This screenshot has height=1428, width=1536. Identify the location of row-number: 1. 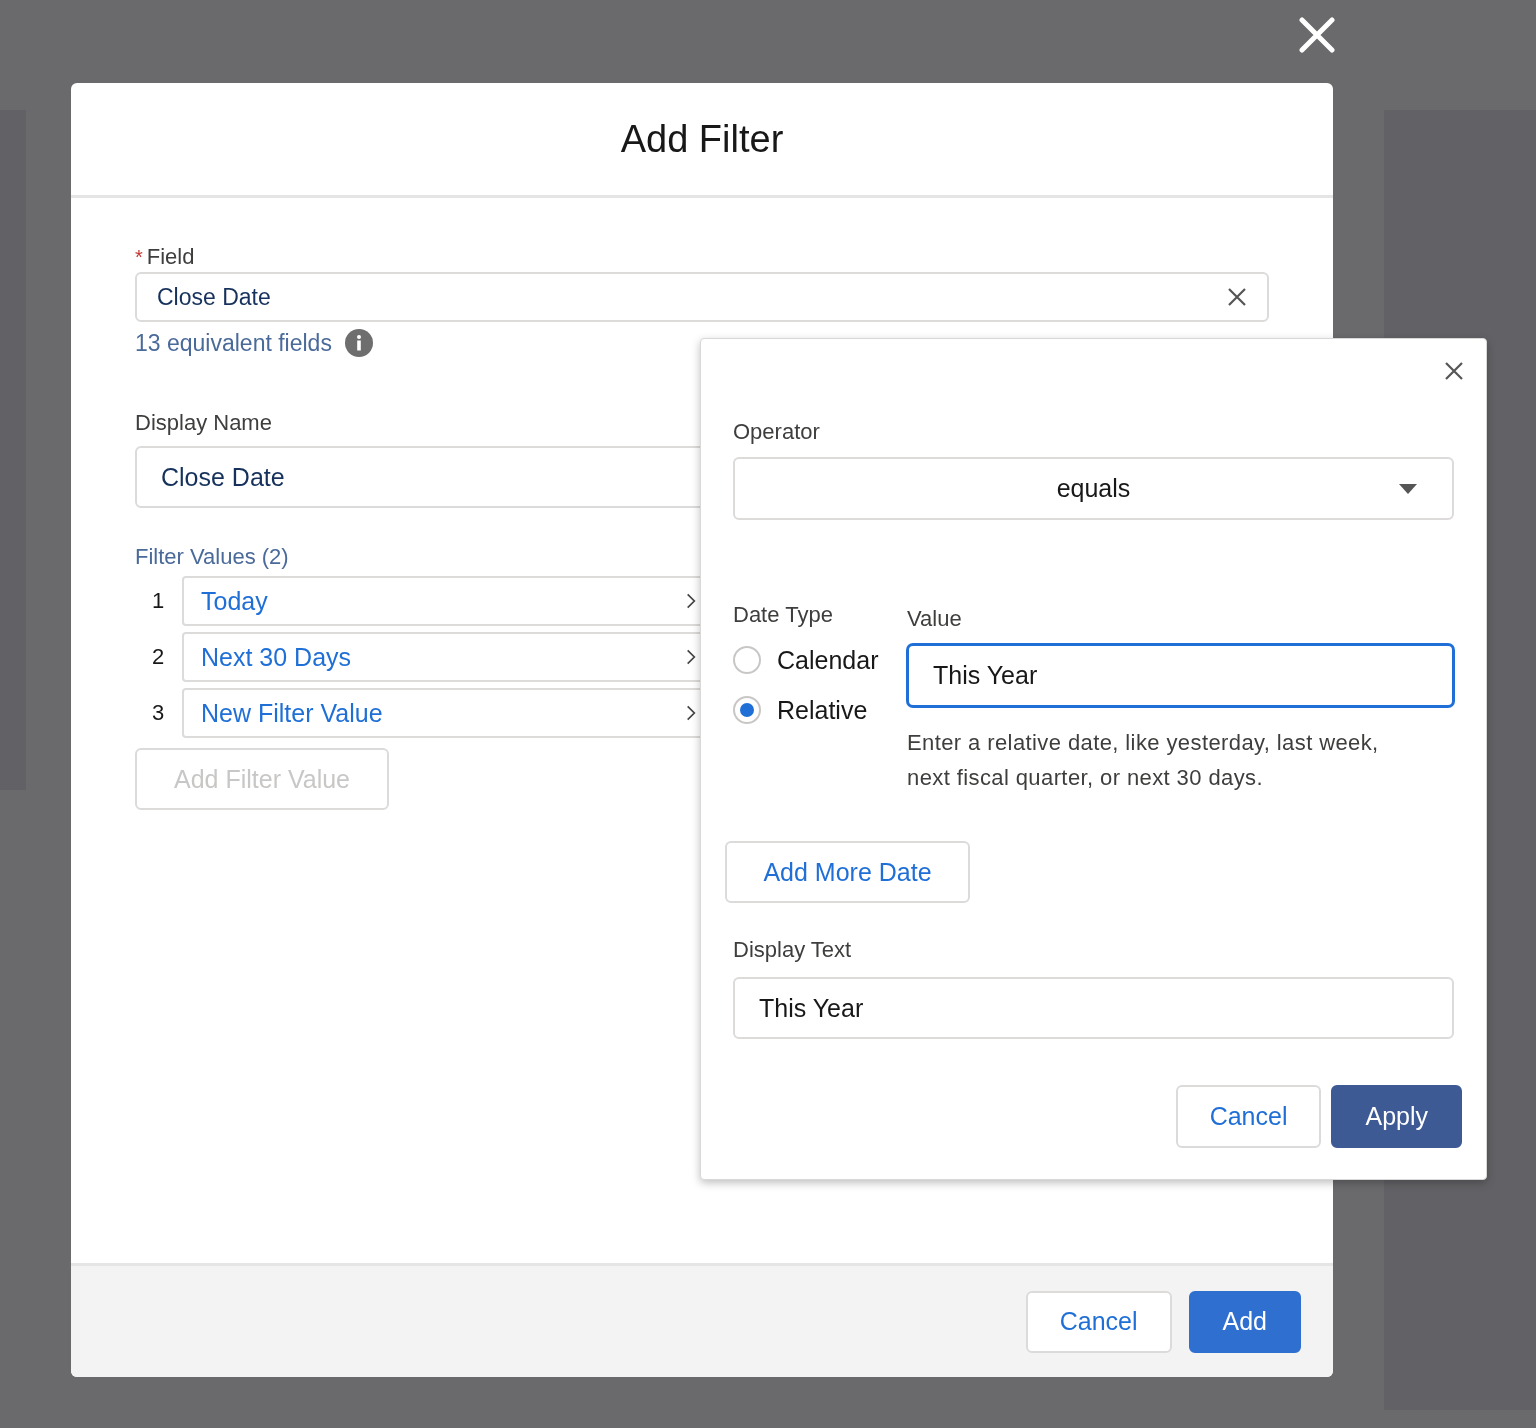
(158, 601).